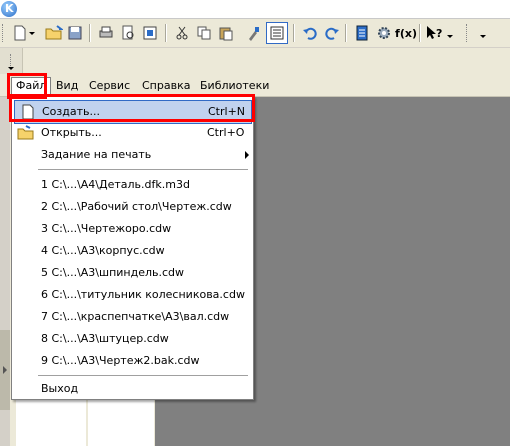 Image resolution: width=510 pixels, height=446 pixels. What do you see at coordinates (132, 133) in the screenshot?
I see `menu-item-open: Открыть... Ctrl+O` at bounding box center [132, 133].